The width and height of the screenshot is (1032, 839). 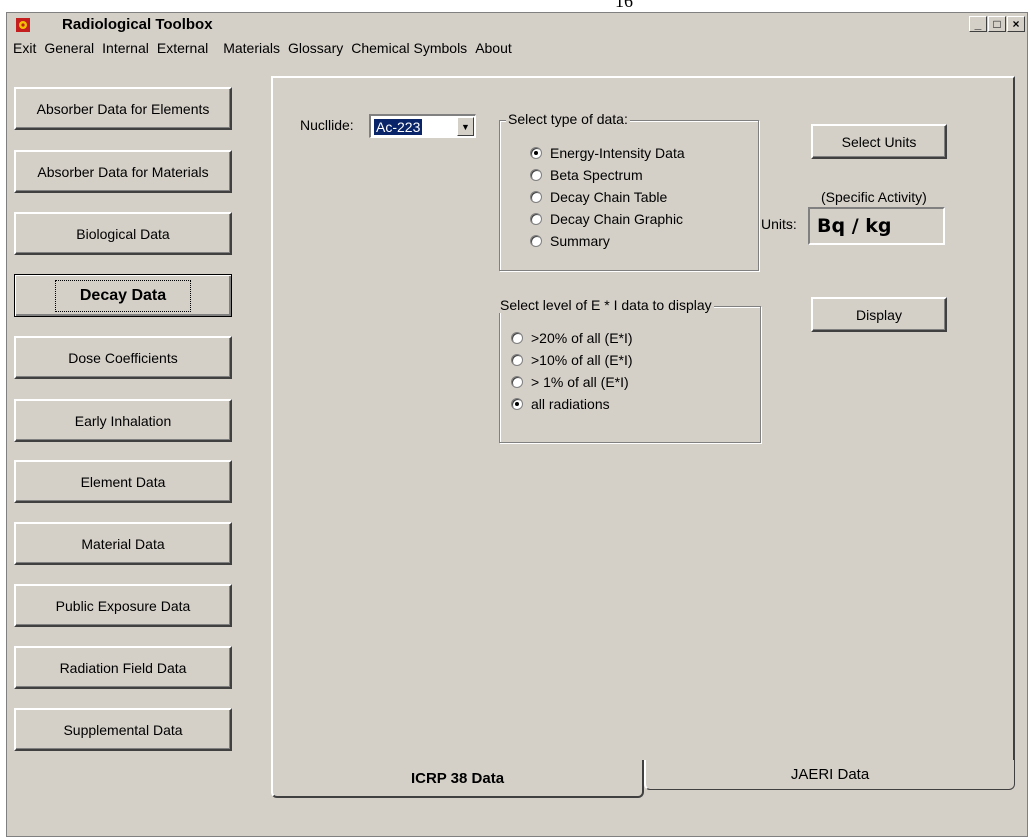 I want to click on title-bar: Radiological Toolbox _ □ ×, so click(x=517, y=25).